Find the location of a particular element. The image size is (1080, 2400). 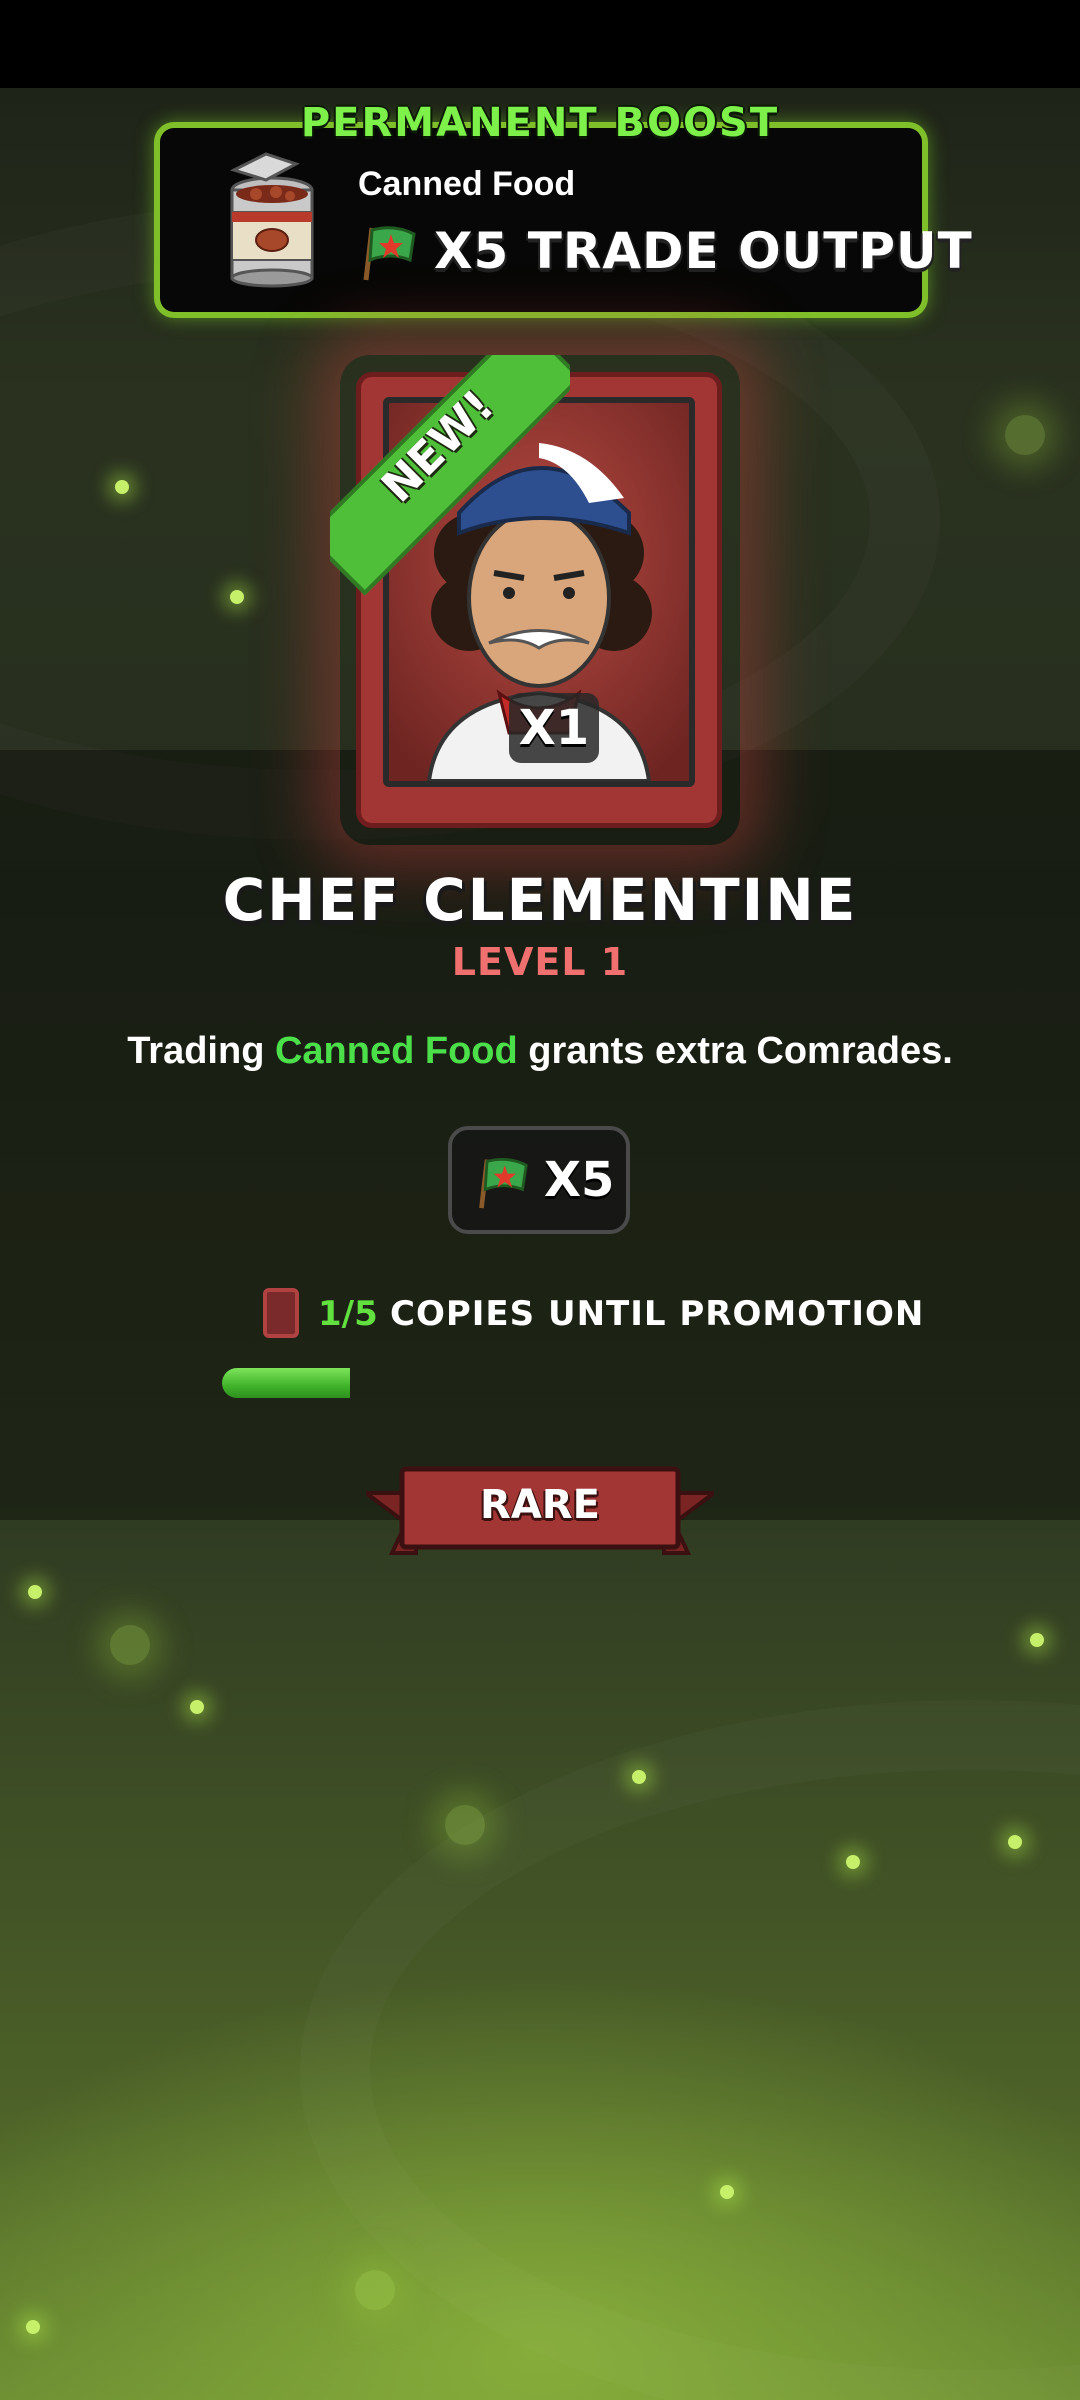

description-suffix: grants extra Comrades. is located at coordinates (735, 1051).